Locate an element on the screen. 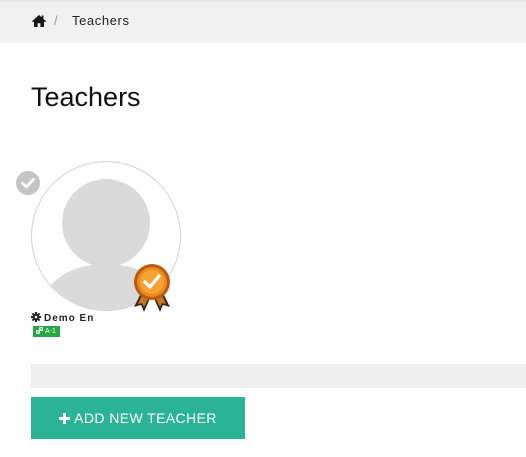 This screenshot has width=526, height=457. teacher-card is located at coordinates (106, 237).